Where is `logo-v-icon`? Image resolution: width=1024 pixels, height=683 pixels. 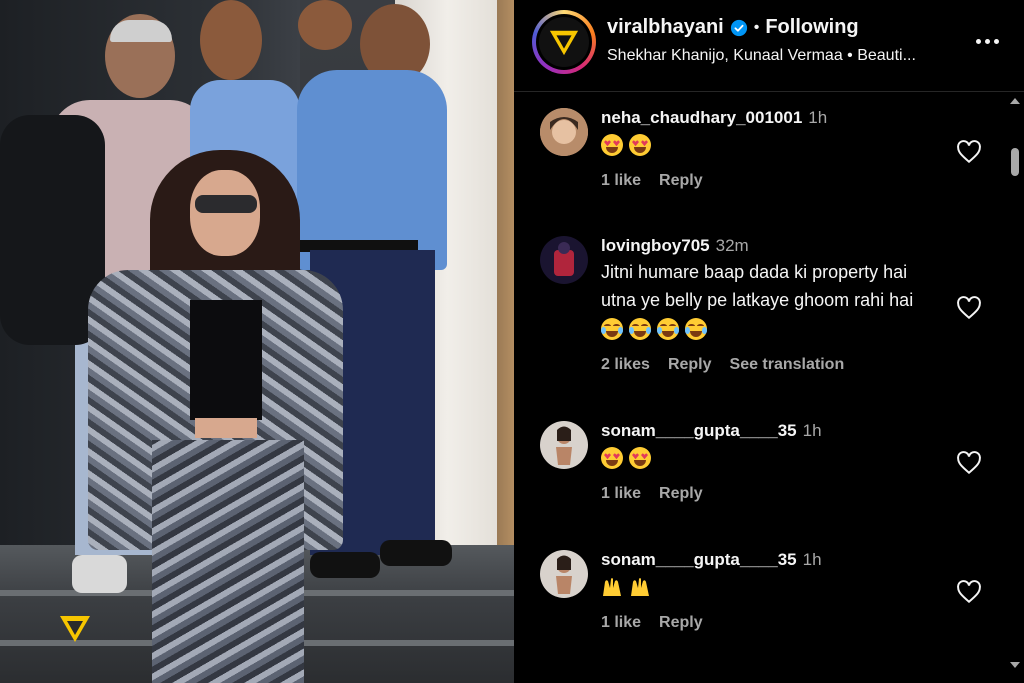 logo-v-icon is located at coordinates (564, 43).